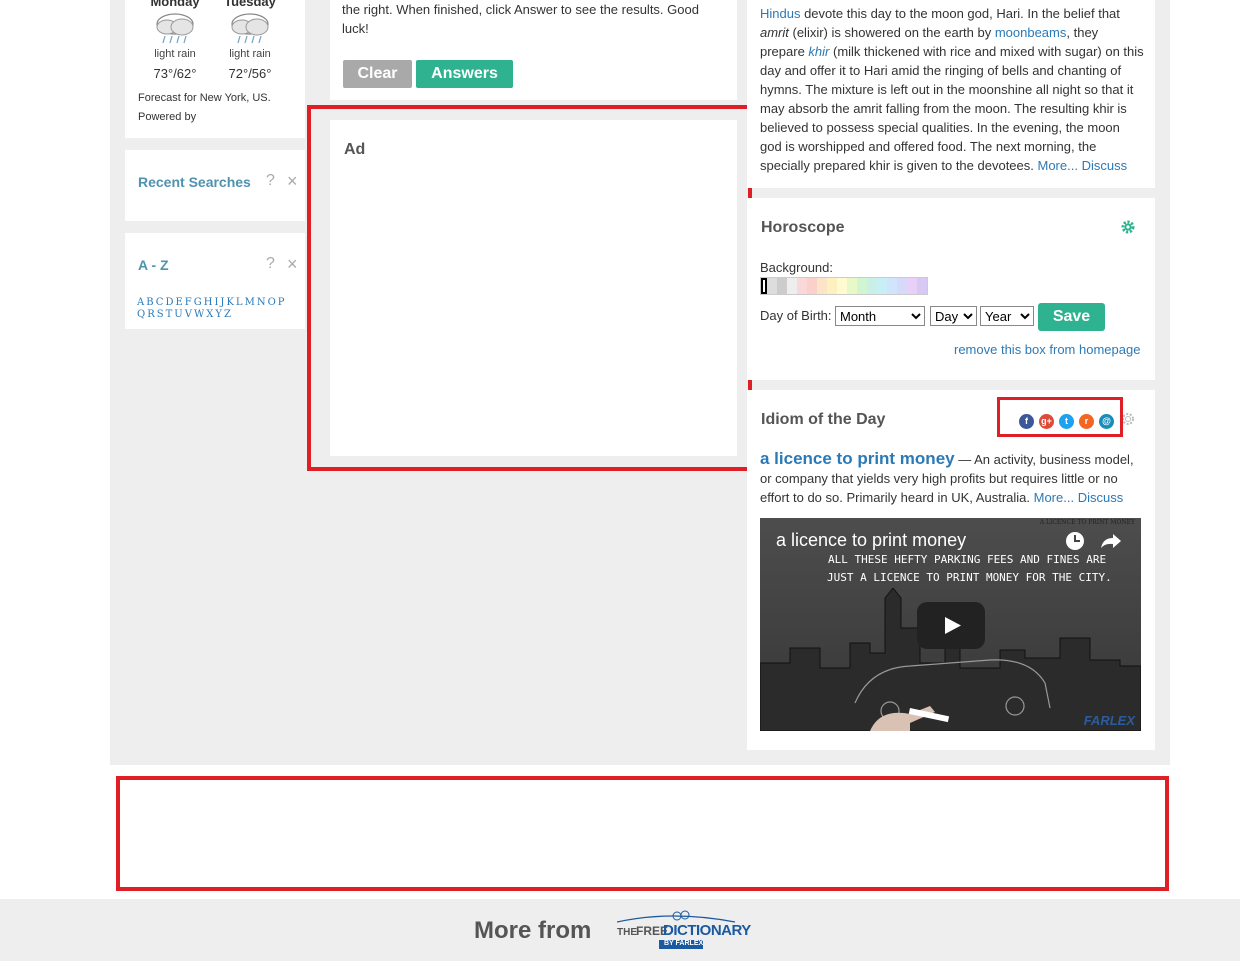 Image resolution: width=1240 pixels, height=970 pixels. I want to click on horoscope-title: Horoscope, so click(803, 227).